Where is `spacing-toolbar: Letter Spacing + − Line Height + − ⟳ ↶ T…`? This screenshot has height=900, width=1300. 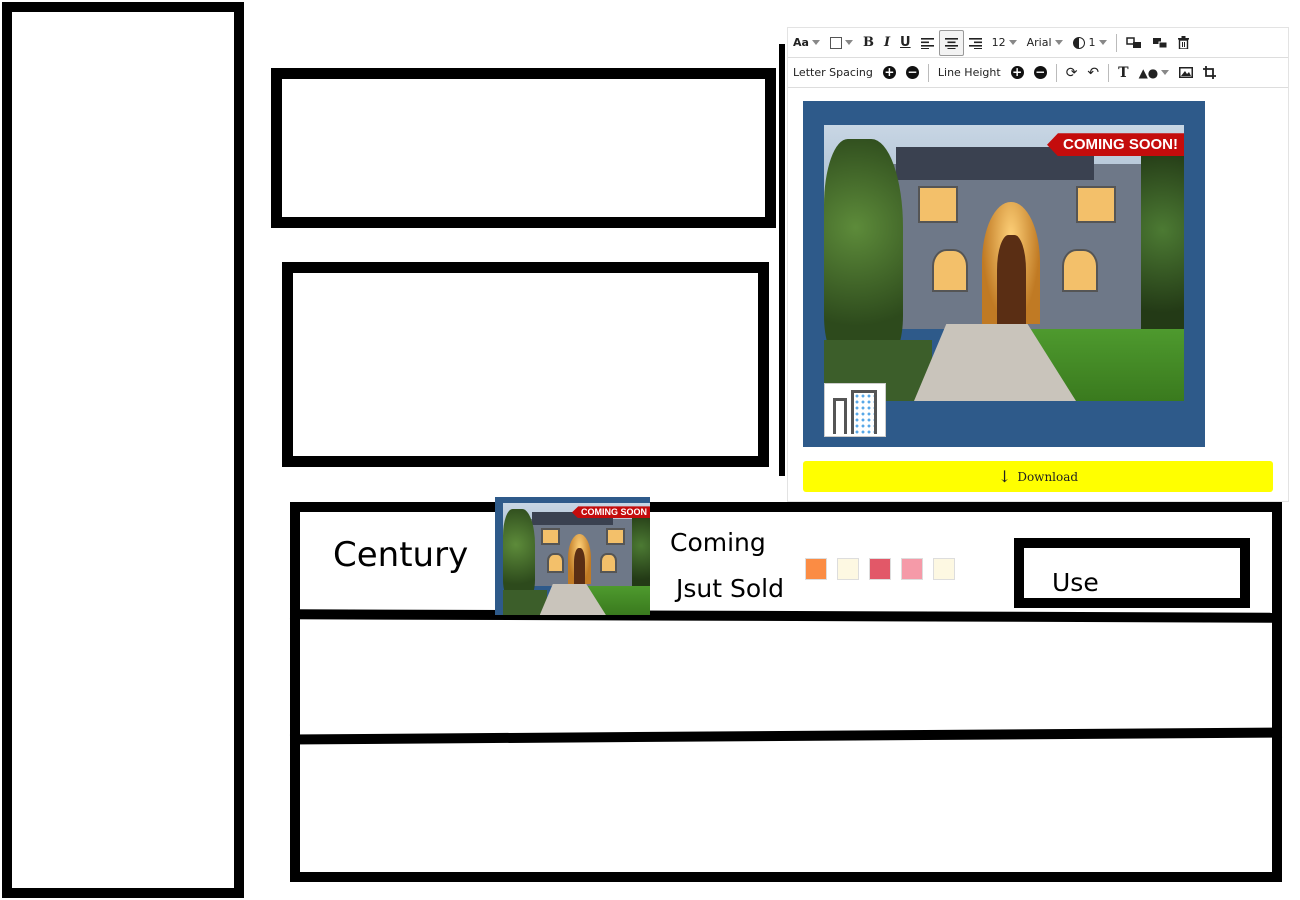
spacing-toolbar: Letter Spacing + − Line Height + − ⟳ ↶ T… is located at coordinates (1038, 73).